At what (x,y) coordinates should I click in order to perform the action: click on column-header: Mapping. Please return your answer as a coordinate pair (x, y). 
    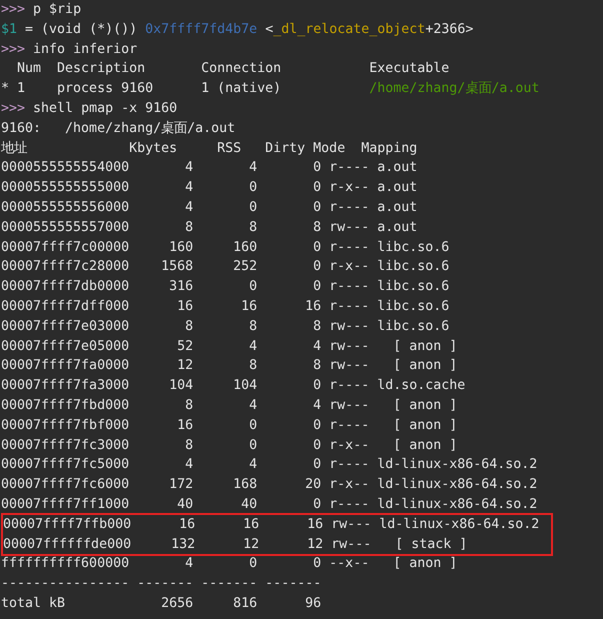
    Looking at the image, I should click on (389, 149).